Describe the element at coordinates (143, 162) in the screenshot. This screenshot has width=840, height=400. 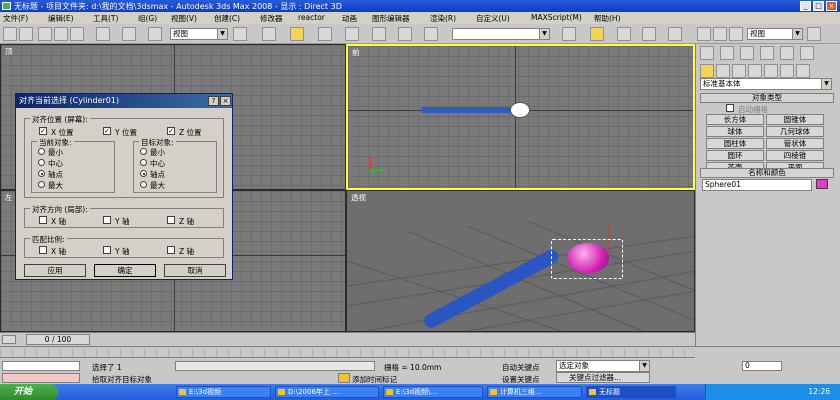
I see `target-center-radio` at that location.